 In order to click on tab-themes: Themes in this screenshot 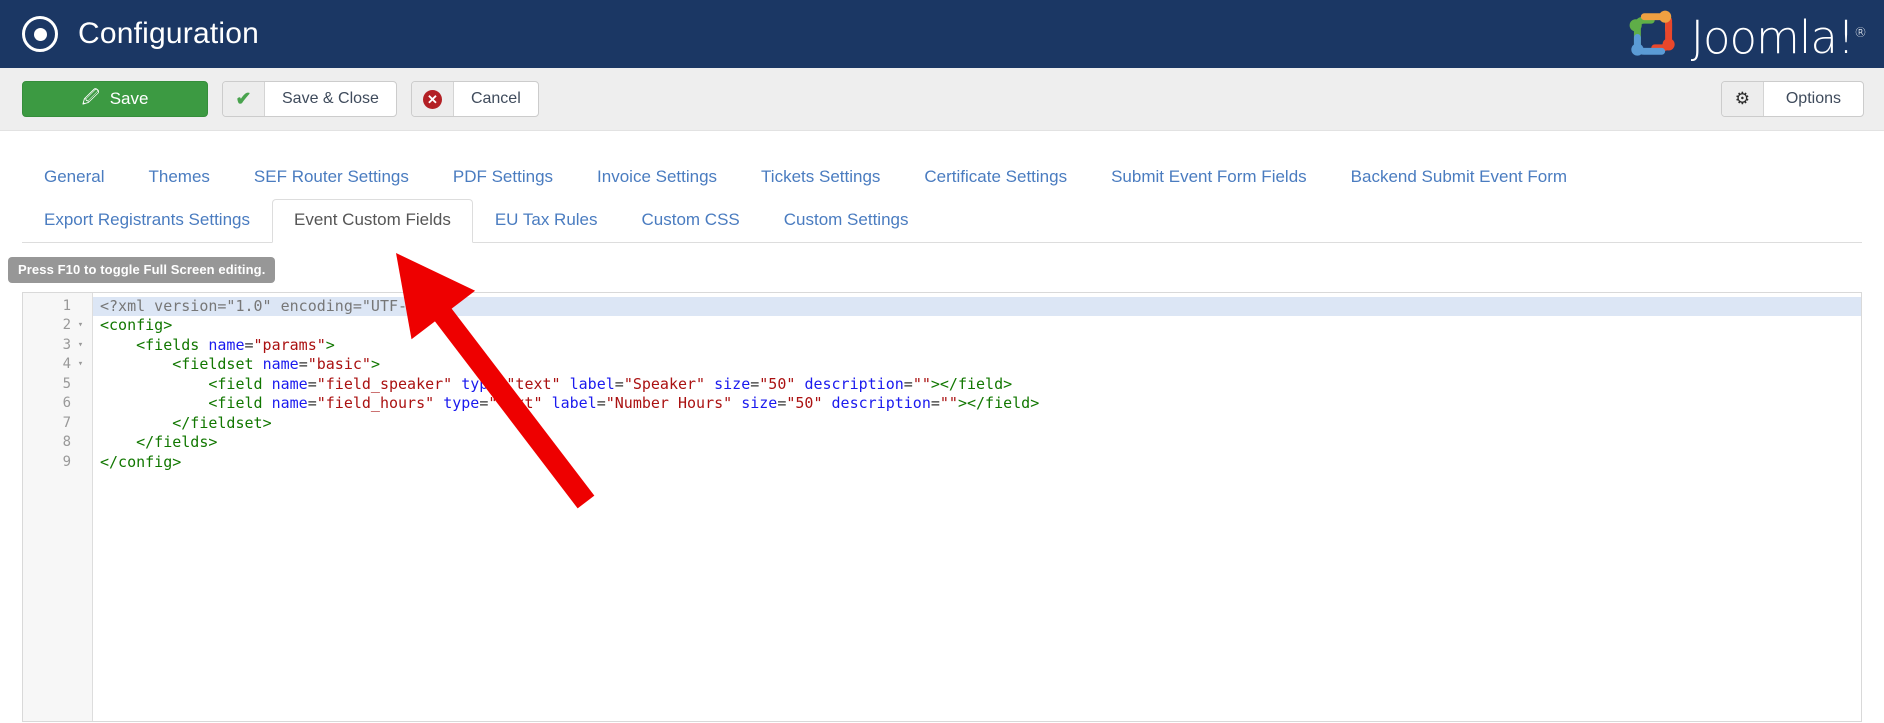, I will do `click(178, 177)`.